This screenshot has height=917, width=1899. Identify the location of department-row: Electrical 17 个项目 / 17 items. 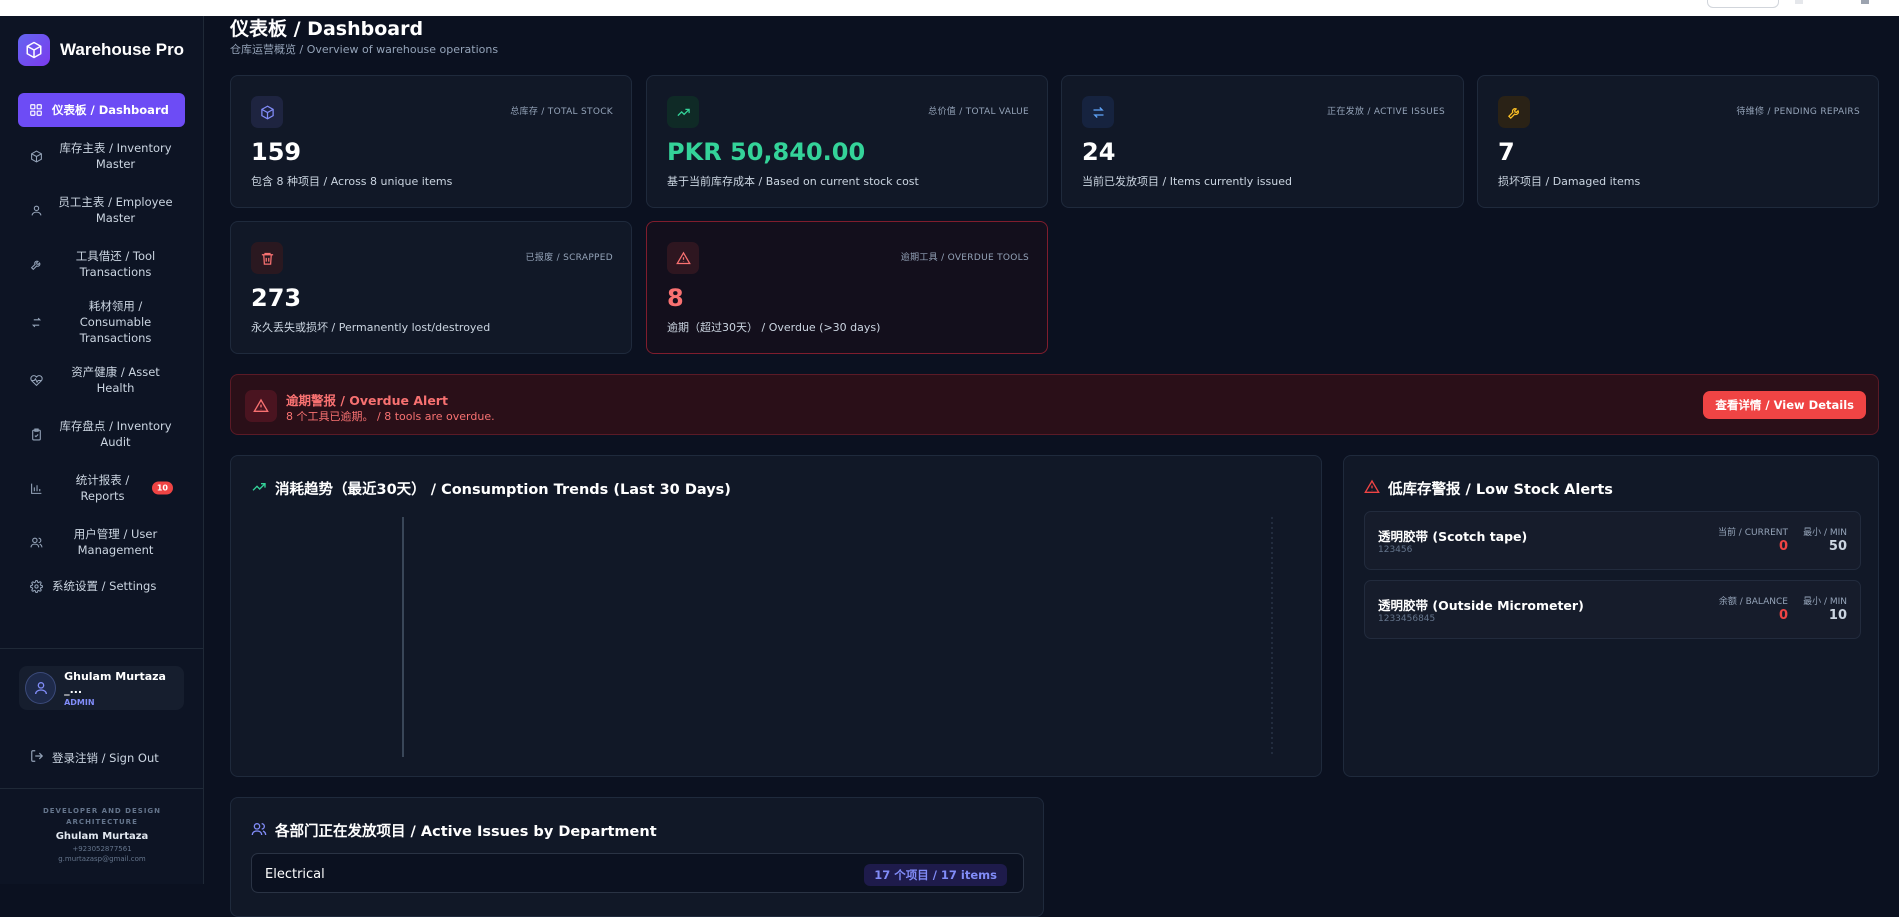
(637, 873).